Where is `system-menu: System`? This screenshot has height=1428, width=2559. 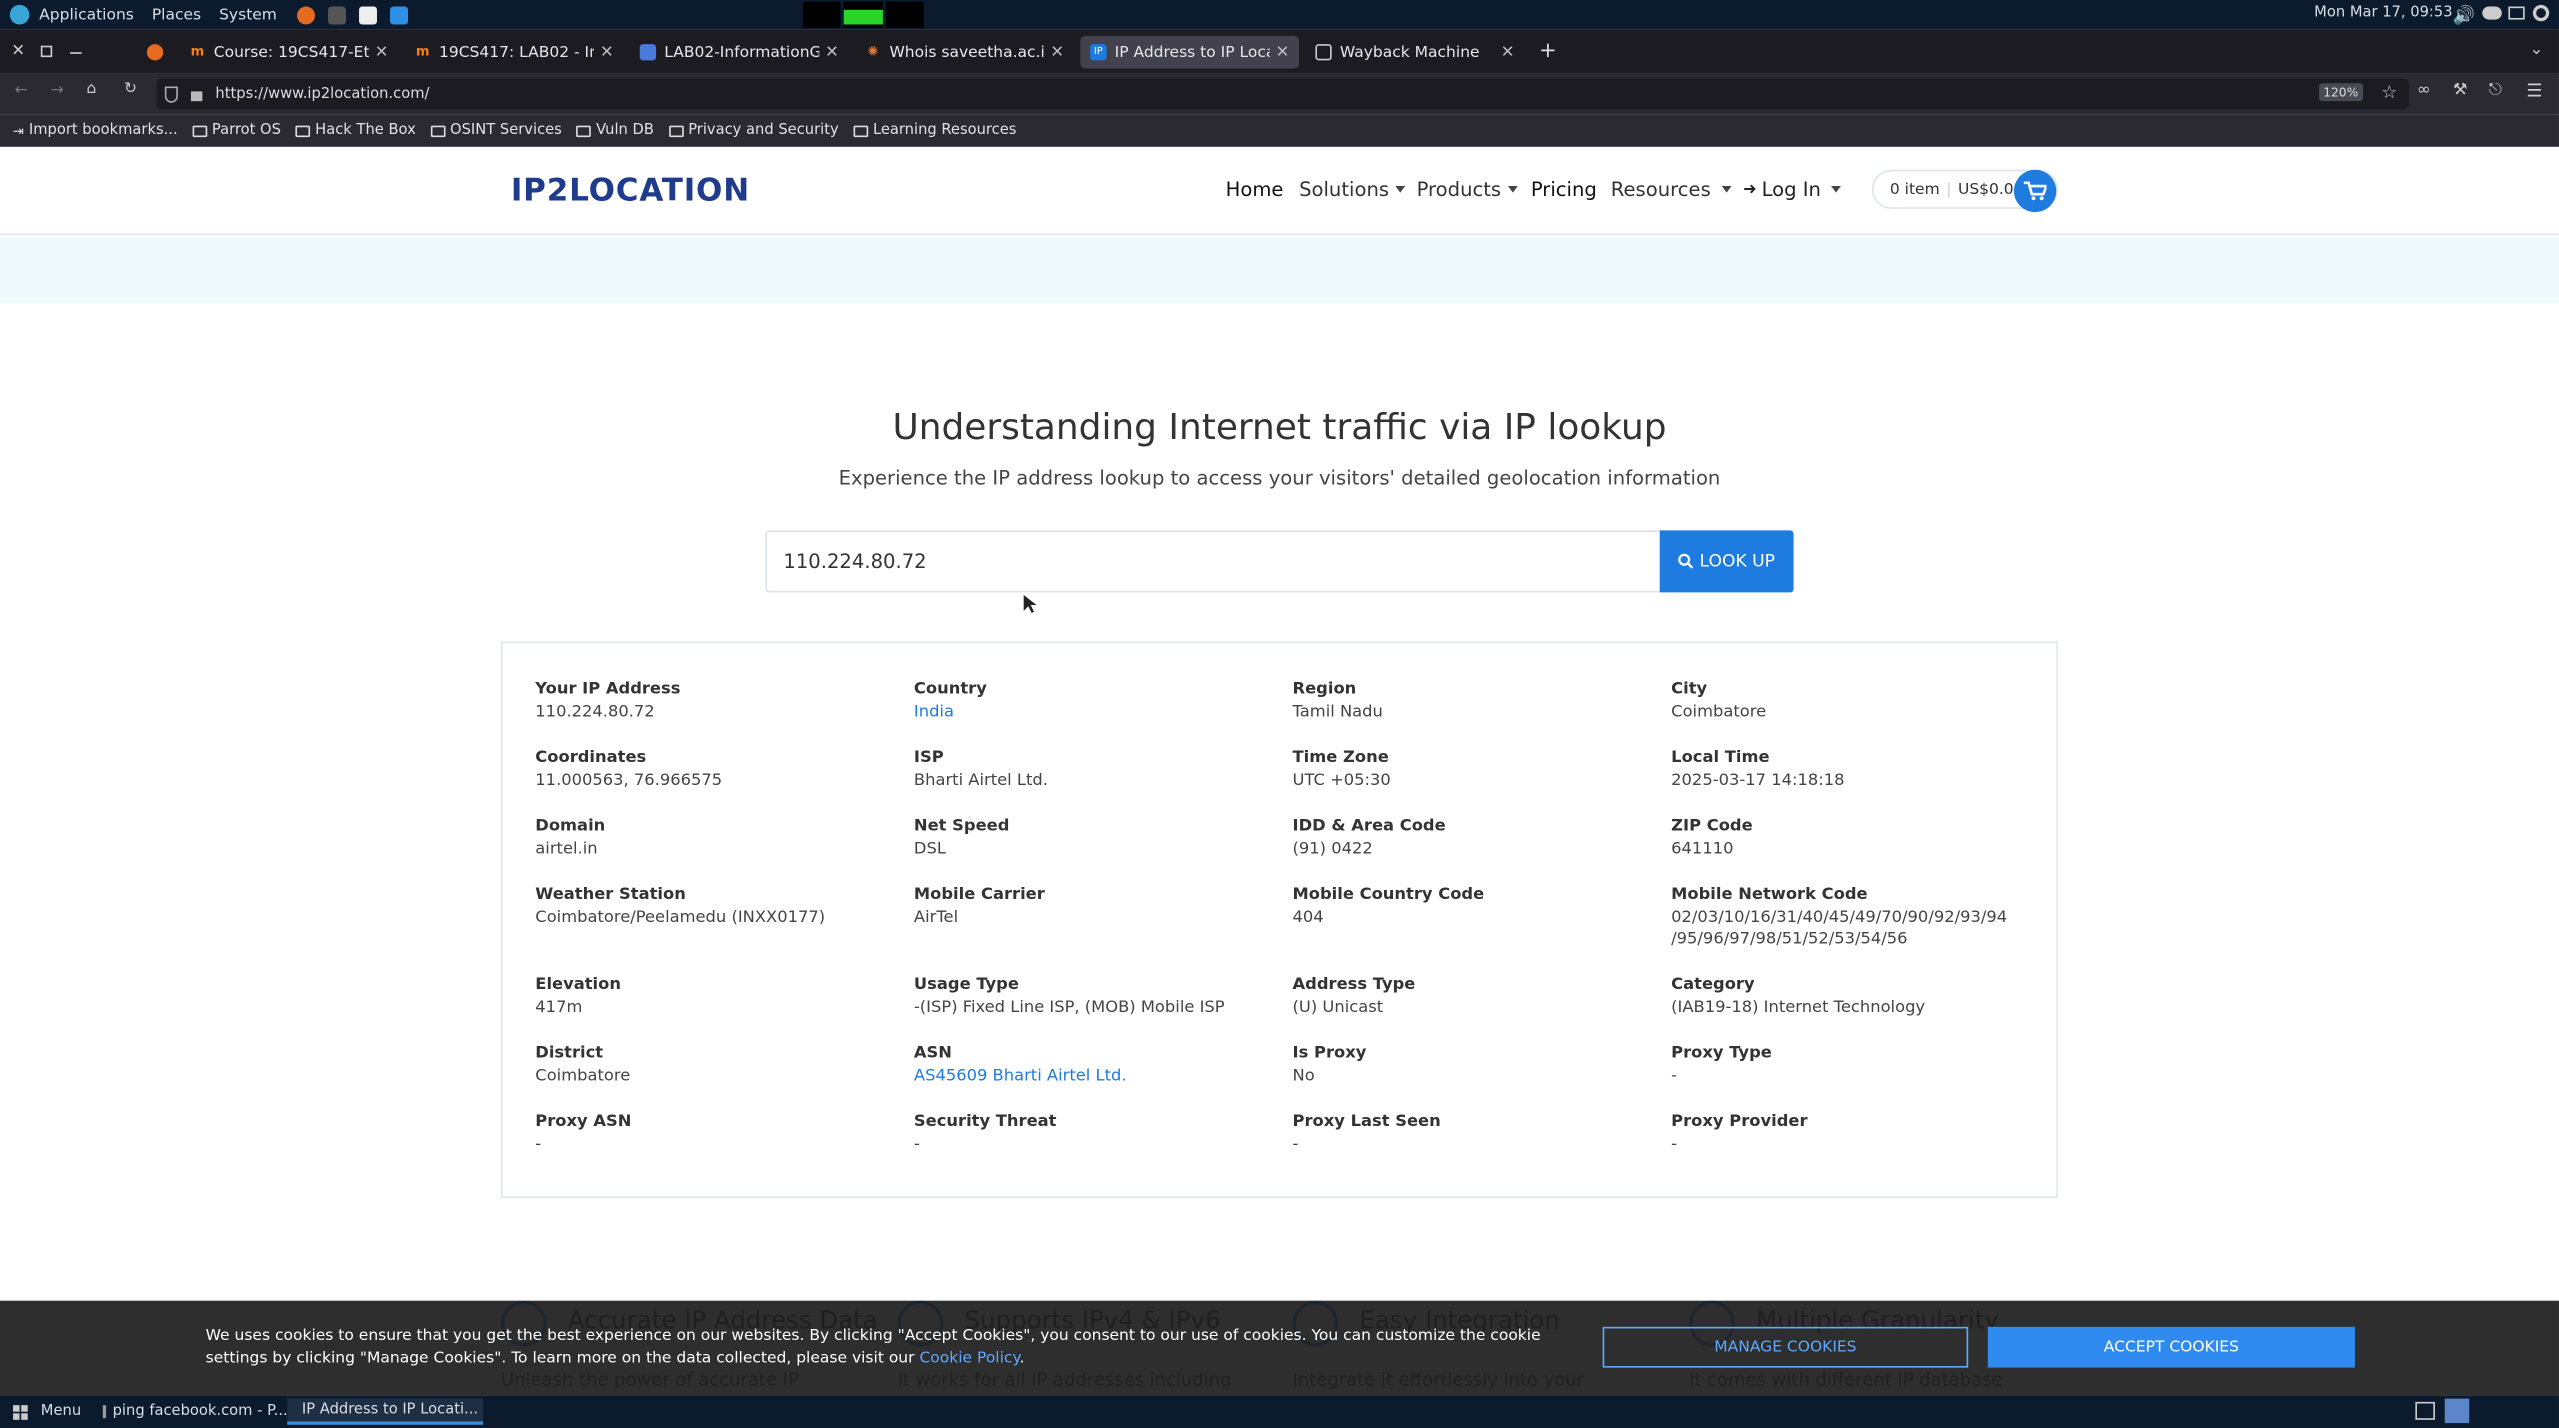 system-menu: System is located at coordinates (248, 15).